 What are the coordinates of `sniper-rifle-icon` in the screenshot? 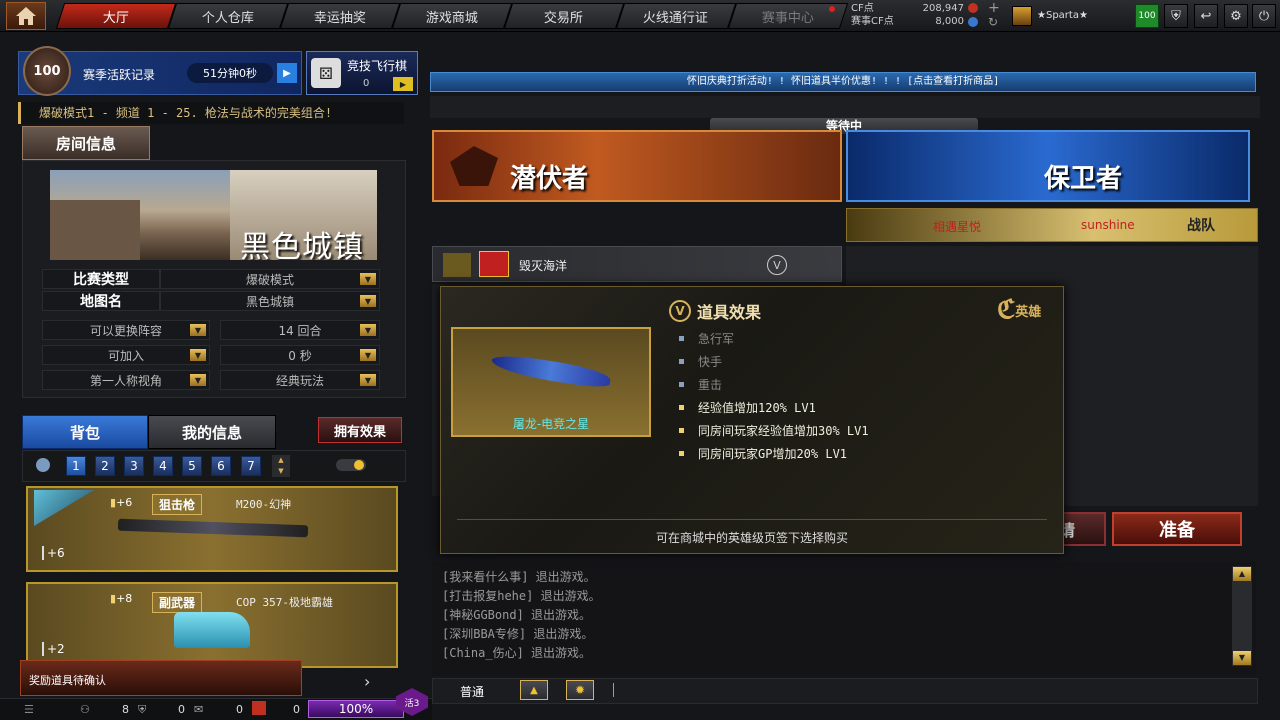 It's located at (213, 528).